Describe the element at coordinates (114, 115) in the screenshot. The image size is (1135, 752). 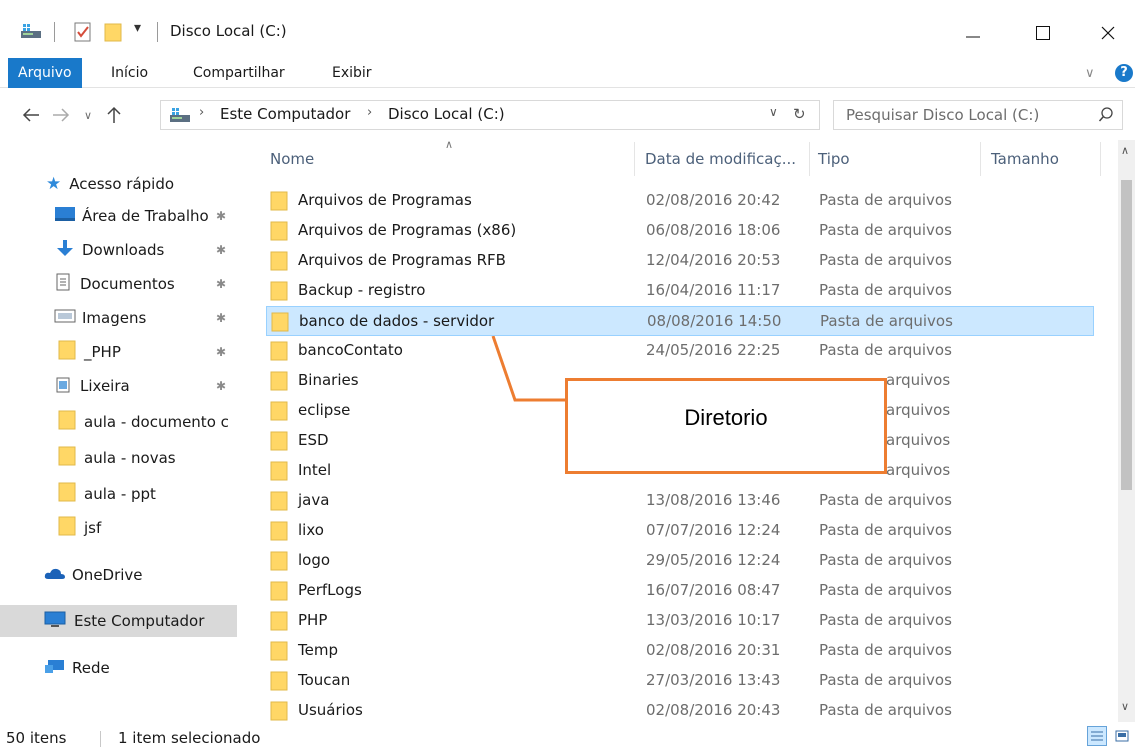
I see `up-arrow-icon` at that location.